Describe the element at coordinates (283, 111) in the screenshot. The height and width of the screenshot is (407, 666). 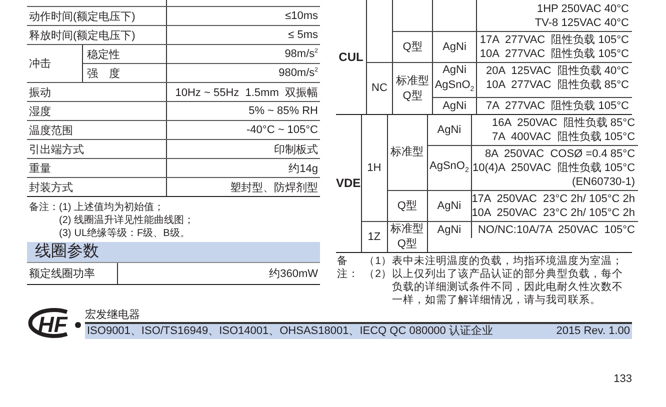
I see `spec-value: 5% ~ 85% RH` at that location.